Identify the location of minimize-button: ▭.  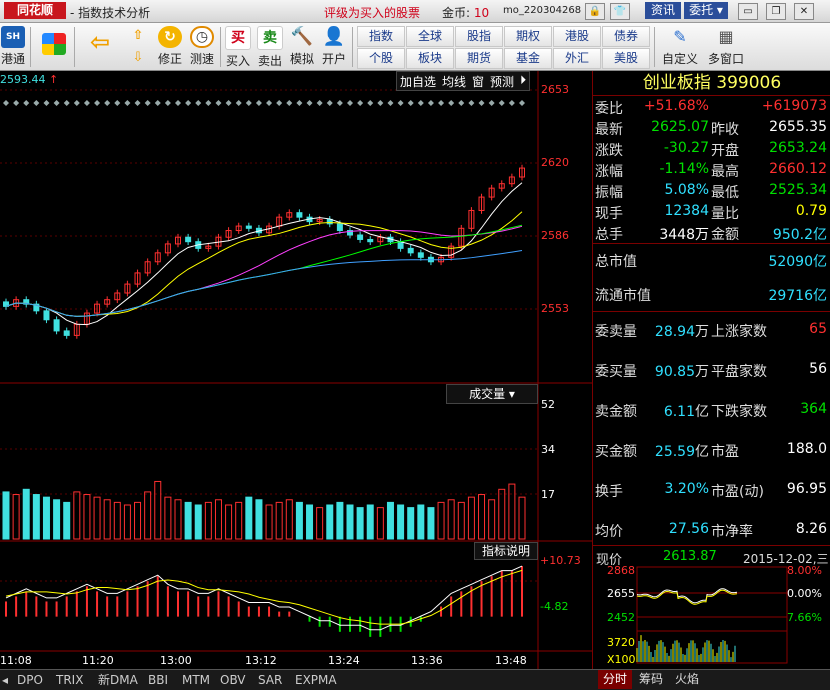
(748, 11).